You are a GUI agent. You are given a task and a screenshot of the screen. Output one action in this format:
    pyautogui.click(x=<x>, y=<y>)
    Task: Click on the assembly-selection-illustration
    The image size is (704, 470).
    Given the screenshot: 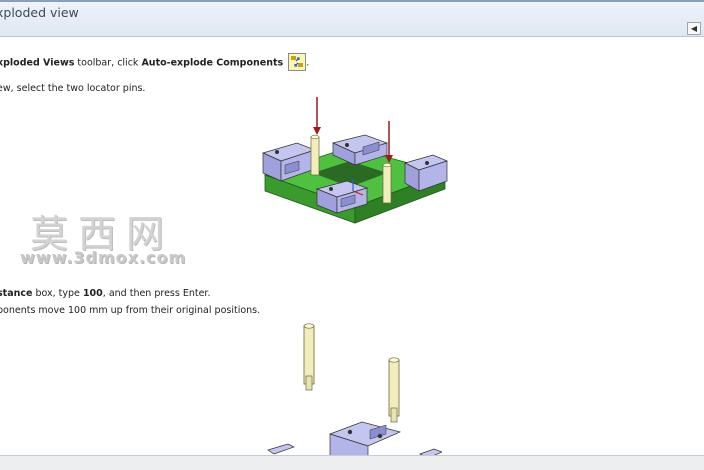 What is the action you would take?
    pyautogui.click(x=354, y=160)
    